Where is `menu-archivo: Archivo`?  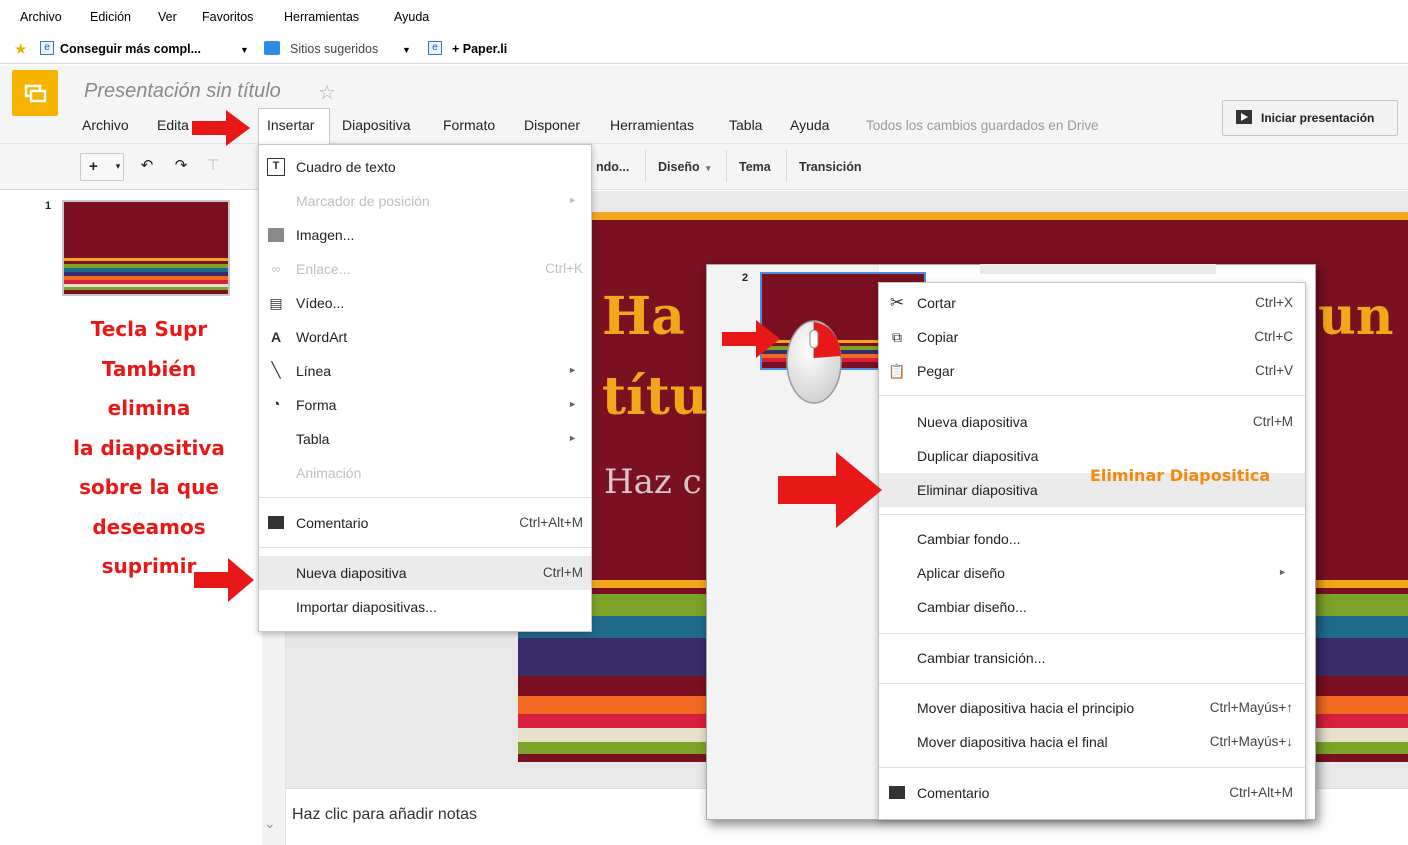
menu-archivo: Archivo is located at coordinates (105, 125).